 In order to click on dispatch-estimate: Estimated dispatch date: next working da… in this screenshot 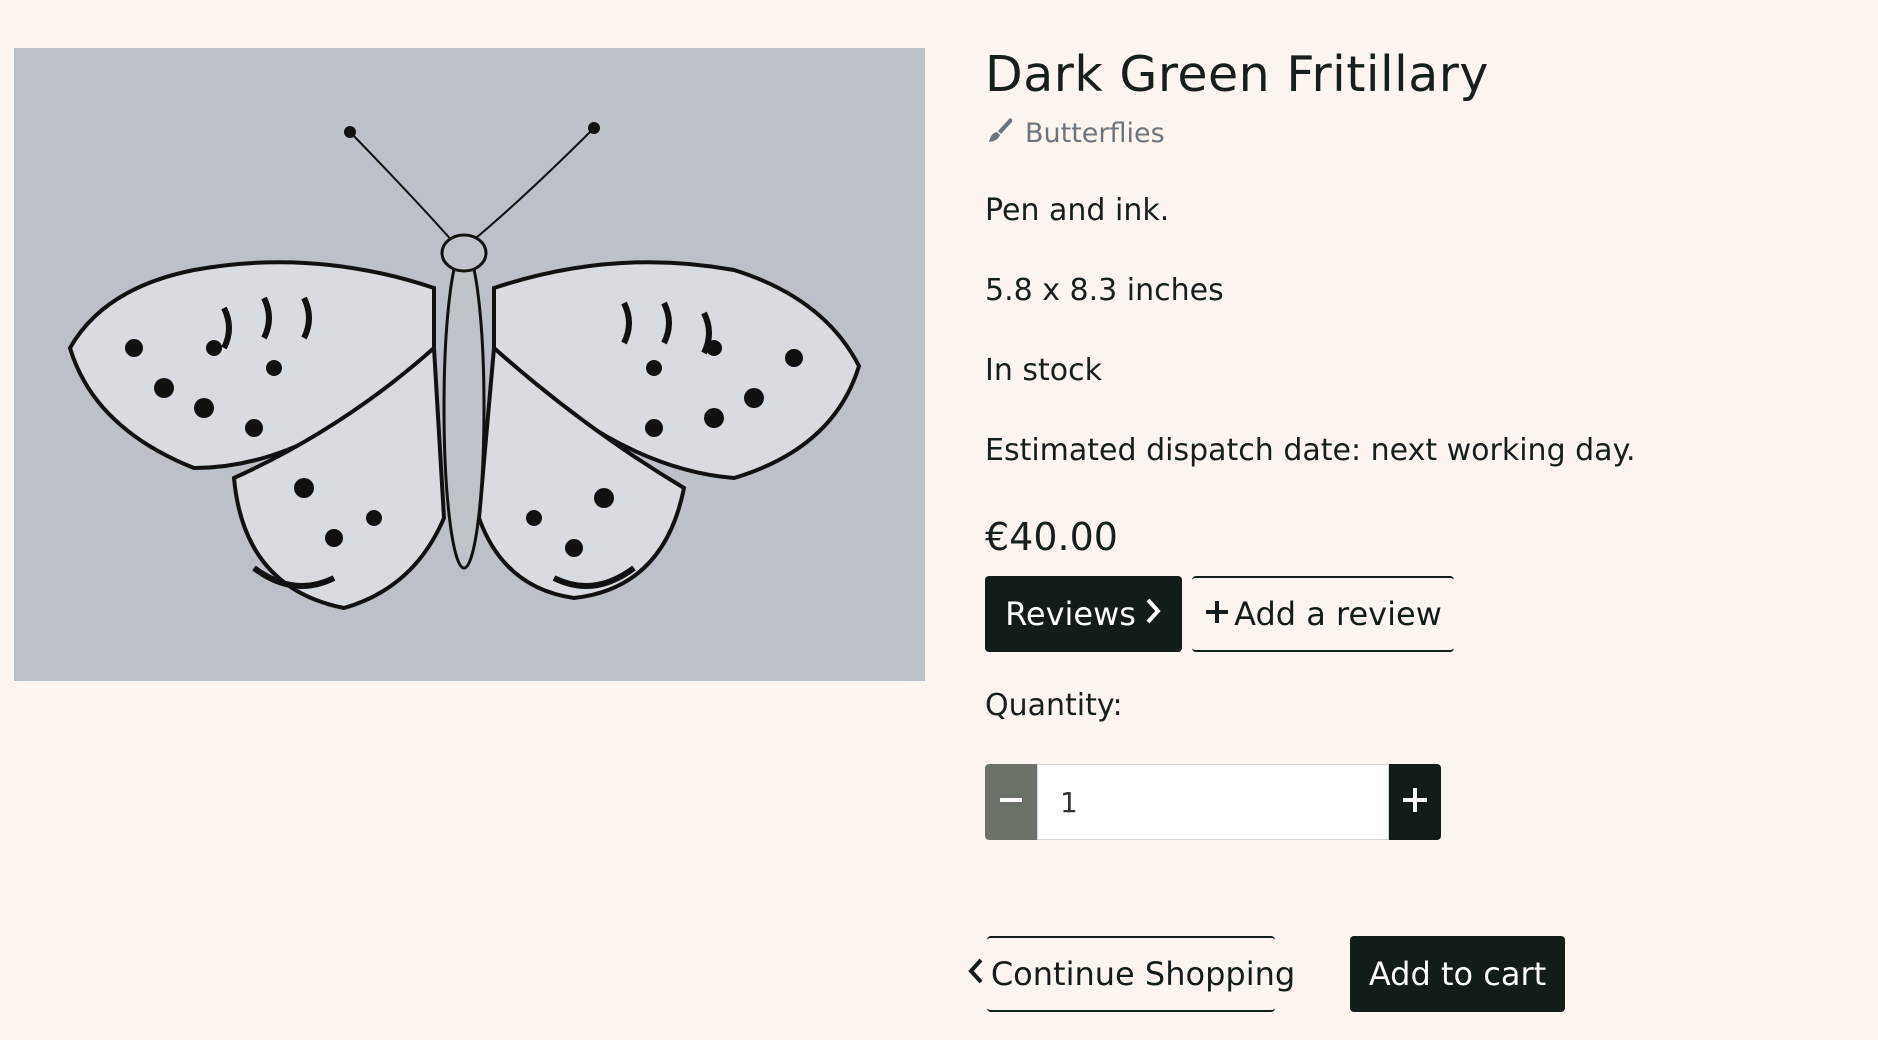, I will do `click(1310, 450)`.